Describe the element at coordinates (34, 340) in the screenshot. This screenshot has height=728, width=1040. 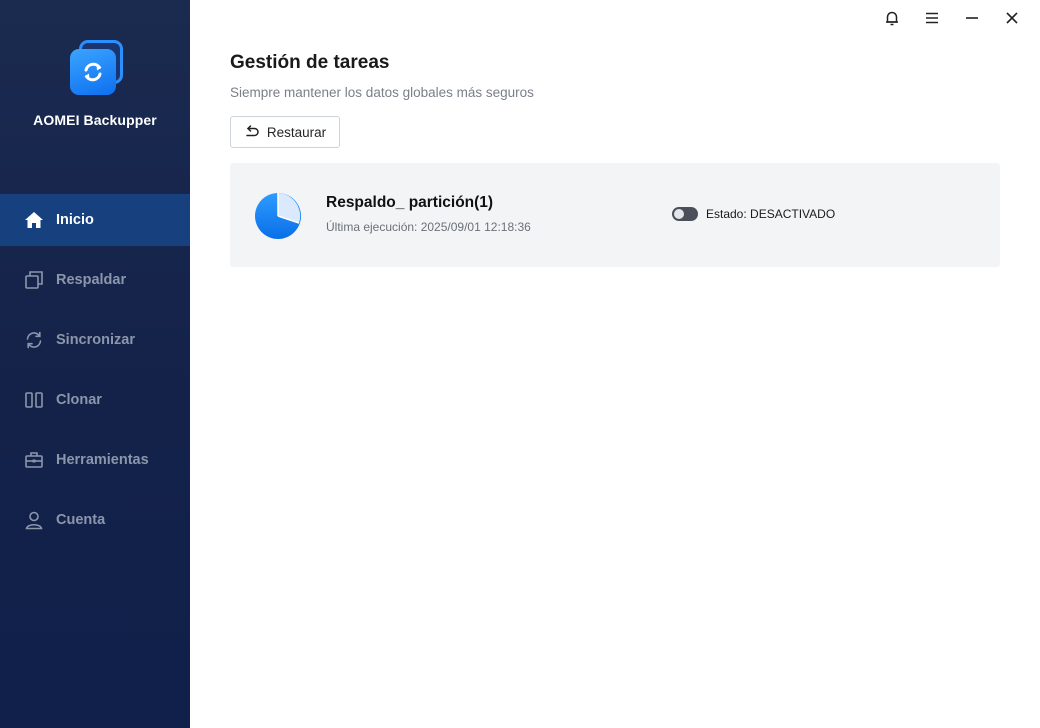
I see `sync-icon` at that location.